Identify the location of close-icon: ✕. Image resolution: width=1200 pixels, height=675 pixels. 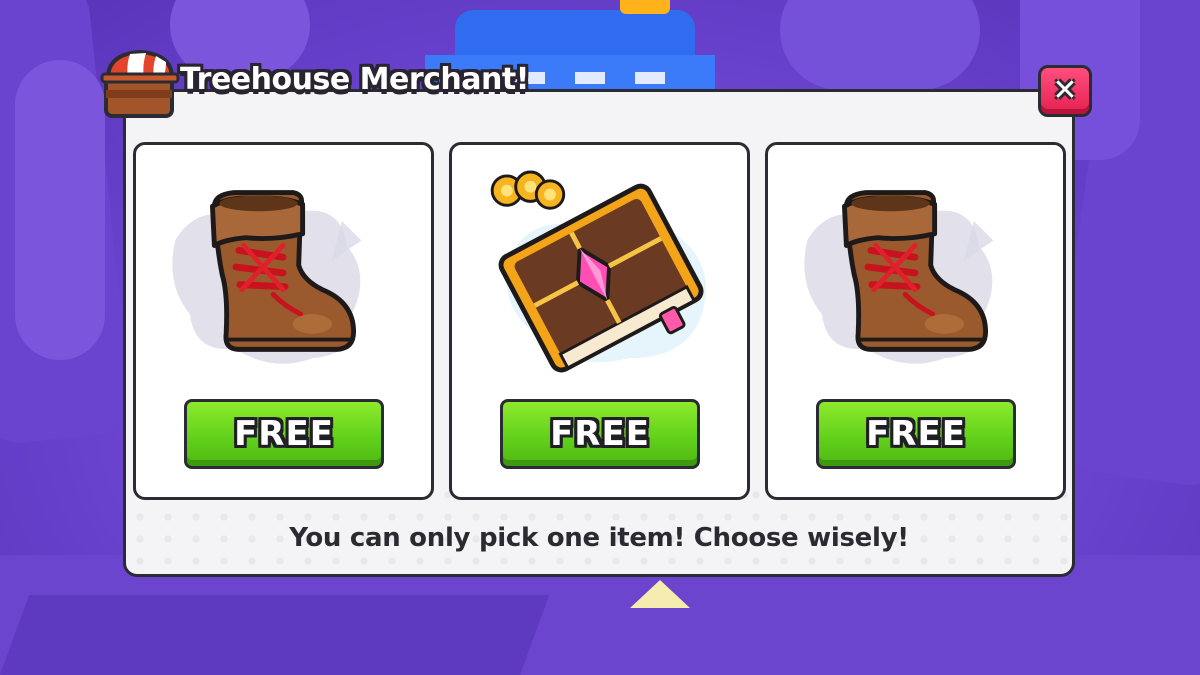
(1065, 90).